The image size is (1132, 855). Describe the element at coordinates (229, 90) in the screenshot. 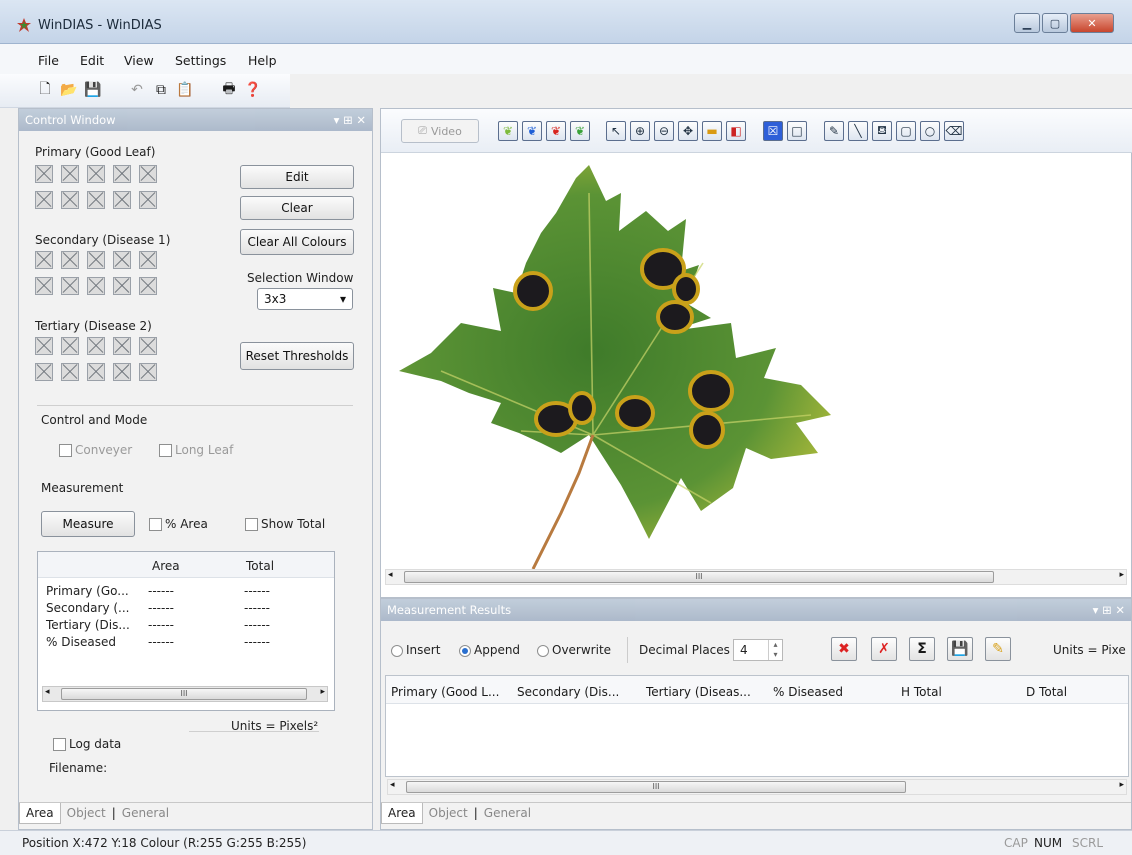

I see `print-icon: 🖶` at that location.